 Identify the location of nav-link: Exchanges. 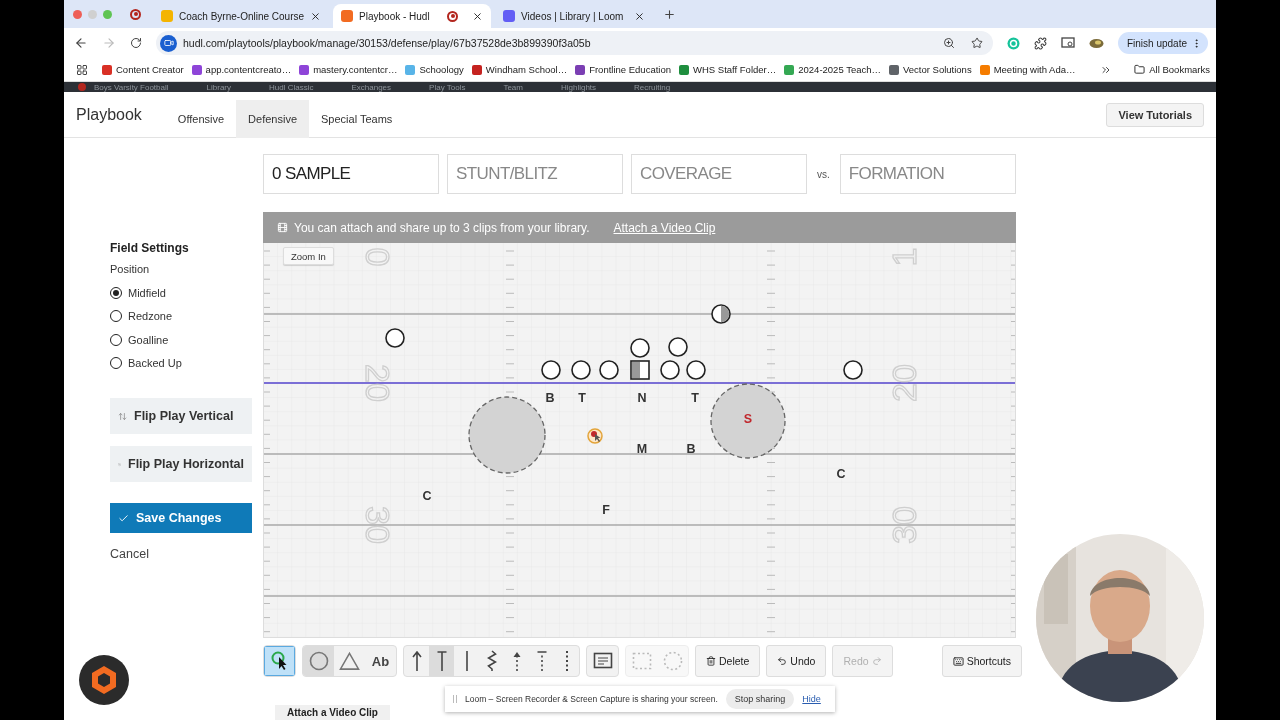
(371, 87).